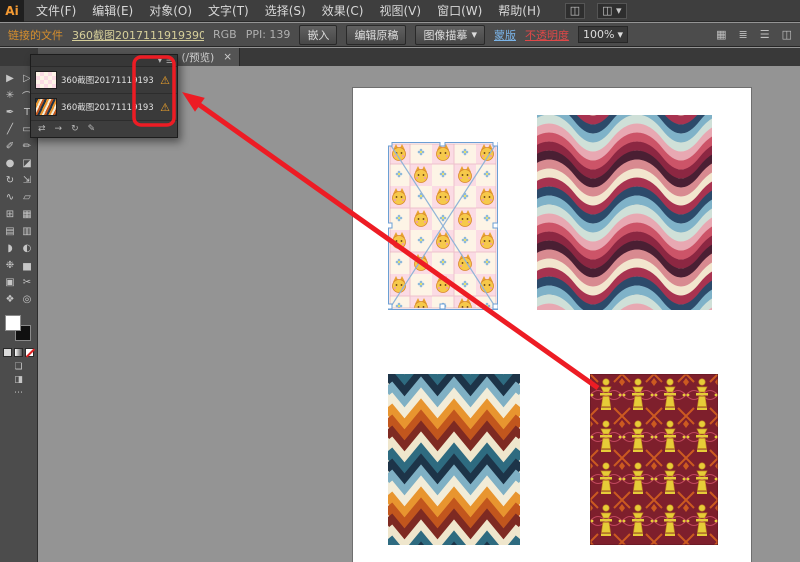  Describe the element at coordinates (445, 35) in the screenshot. I see `image-trace-label: 图像描摹` at that location.